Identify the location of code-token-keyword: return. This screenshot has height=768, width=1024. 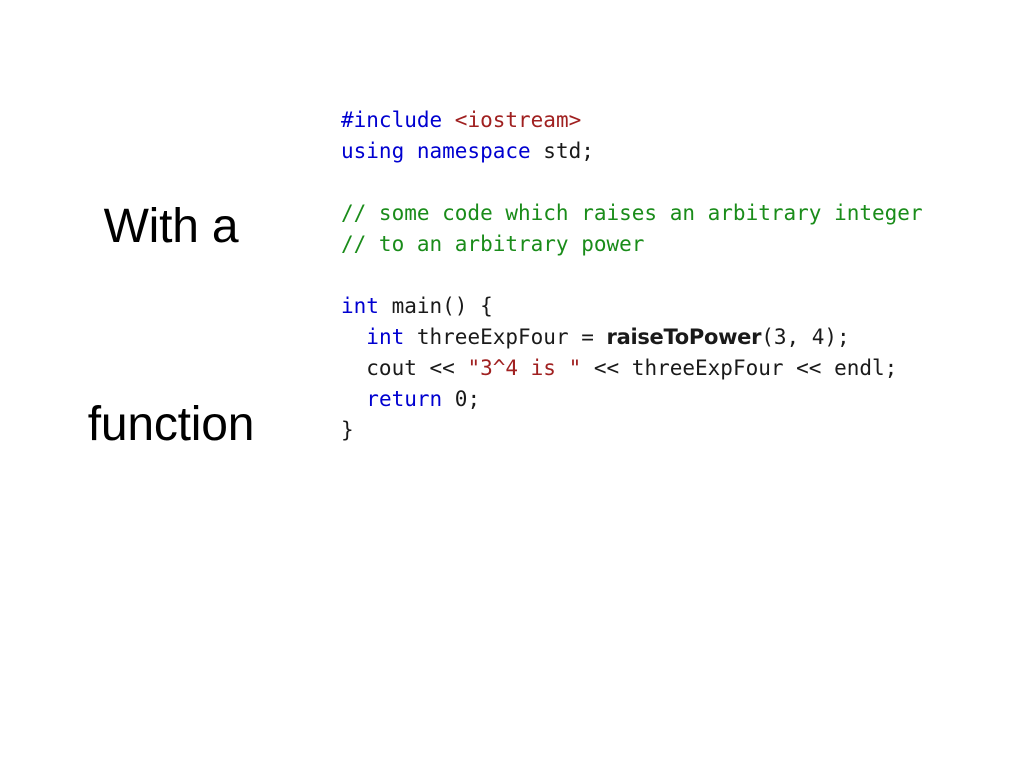
(404, 399).